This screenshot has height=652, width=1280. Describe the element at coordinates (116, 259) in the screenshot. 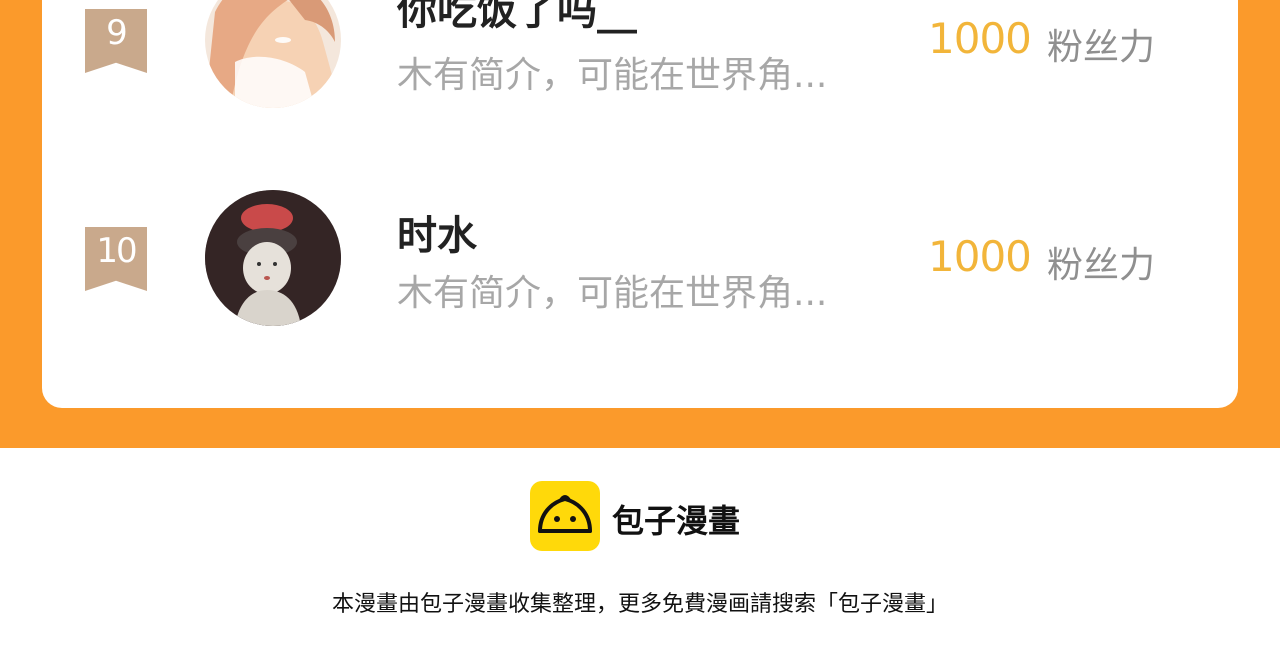

I see `rank-badge: 10` at that location.